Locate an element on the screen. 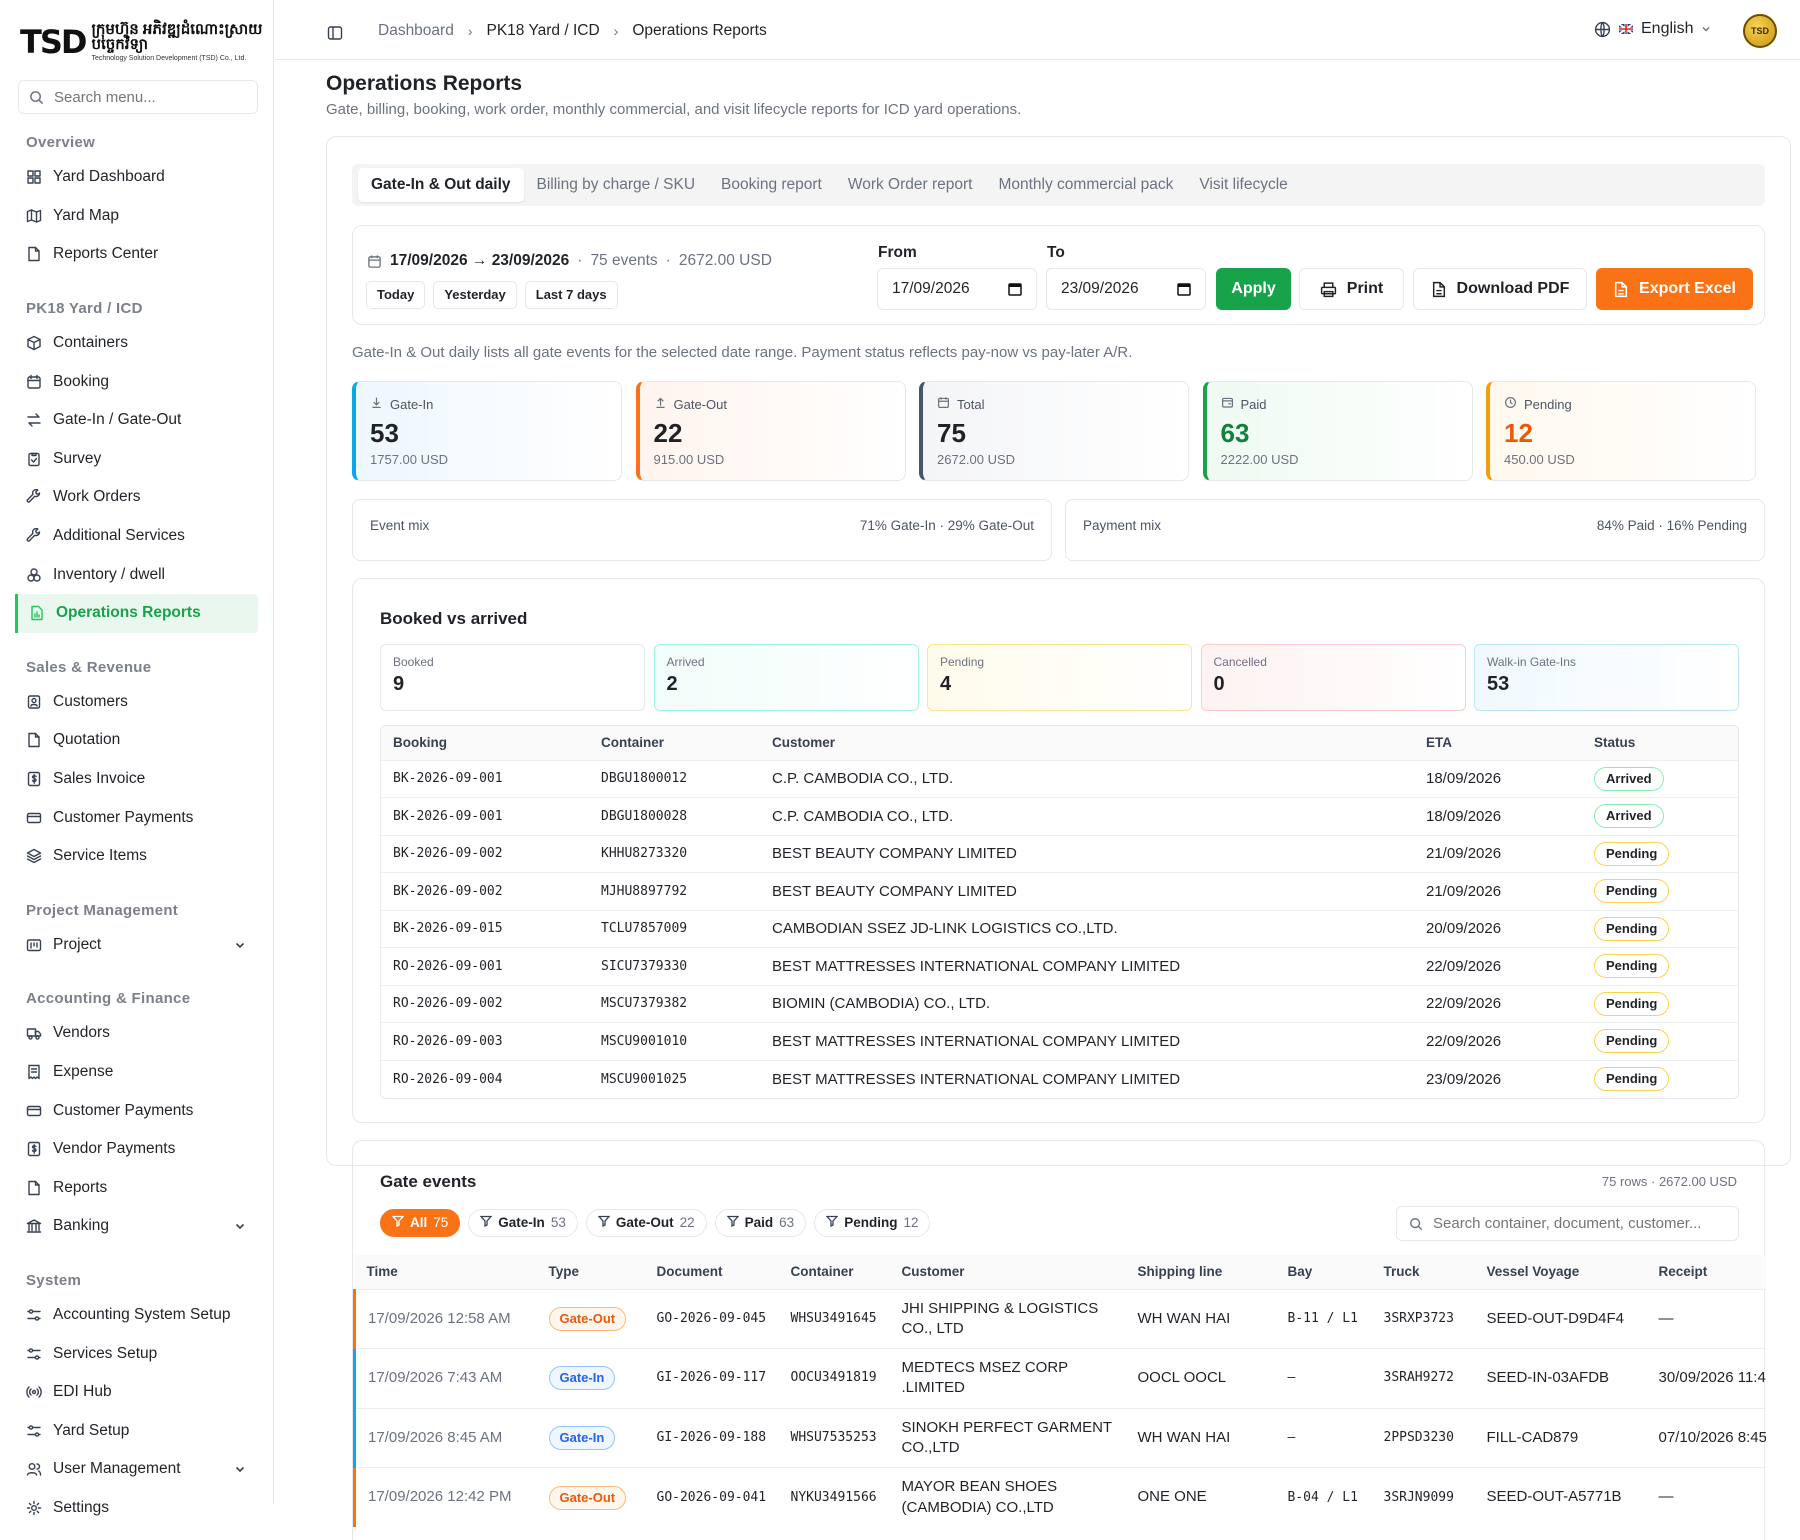  sidebar-item-operations-reports: Operations Reports is located at coordinates (136, 613).